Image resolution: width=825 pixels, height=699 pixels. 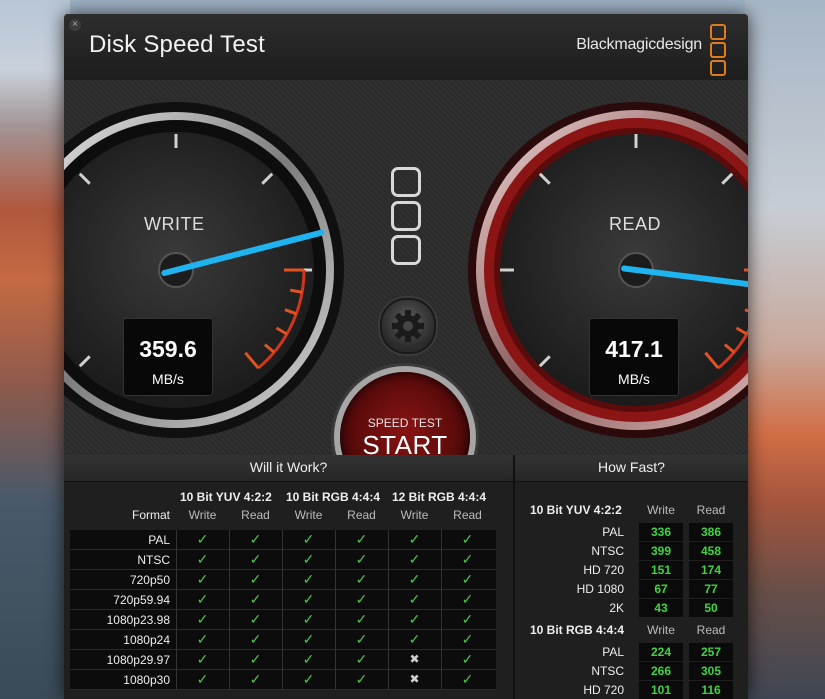 What do you see at coordinates (661, 589) in the screenshot?
I see `write-speed-value: 67` at bounding box center [661, 589].